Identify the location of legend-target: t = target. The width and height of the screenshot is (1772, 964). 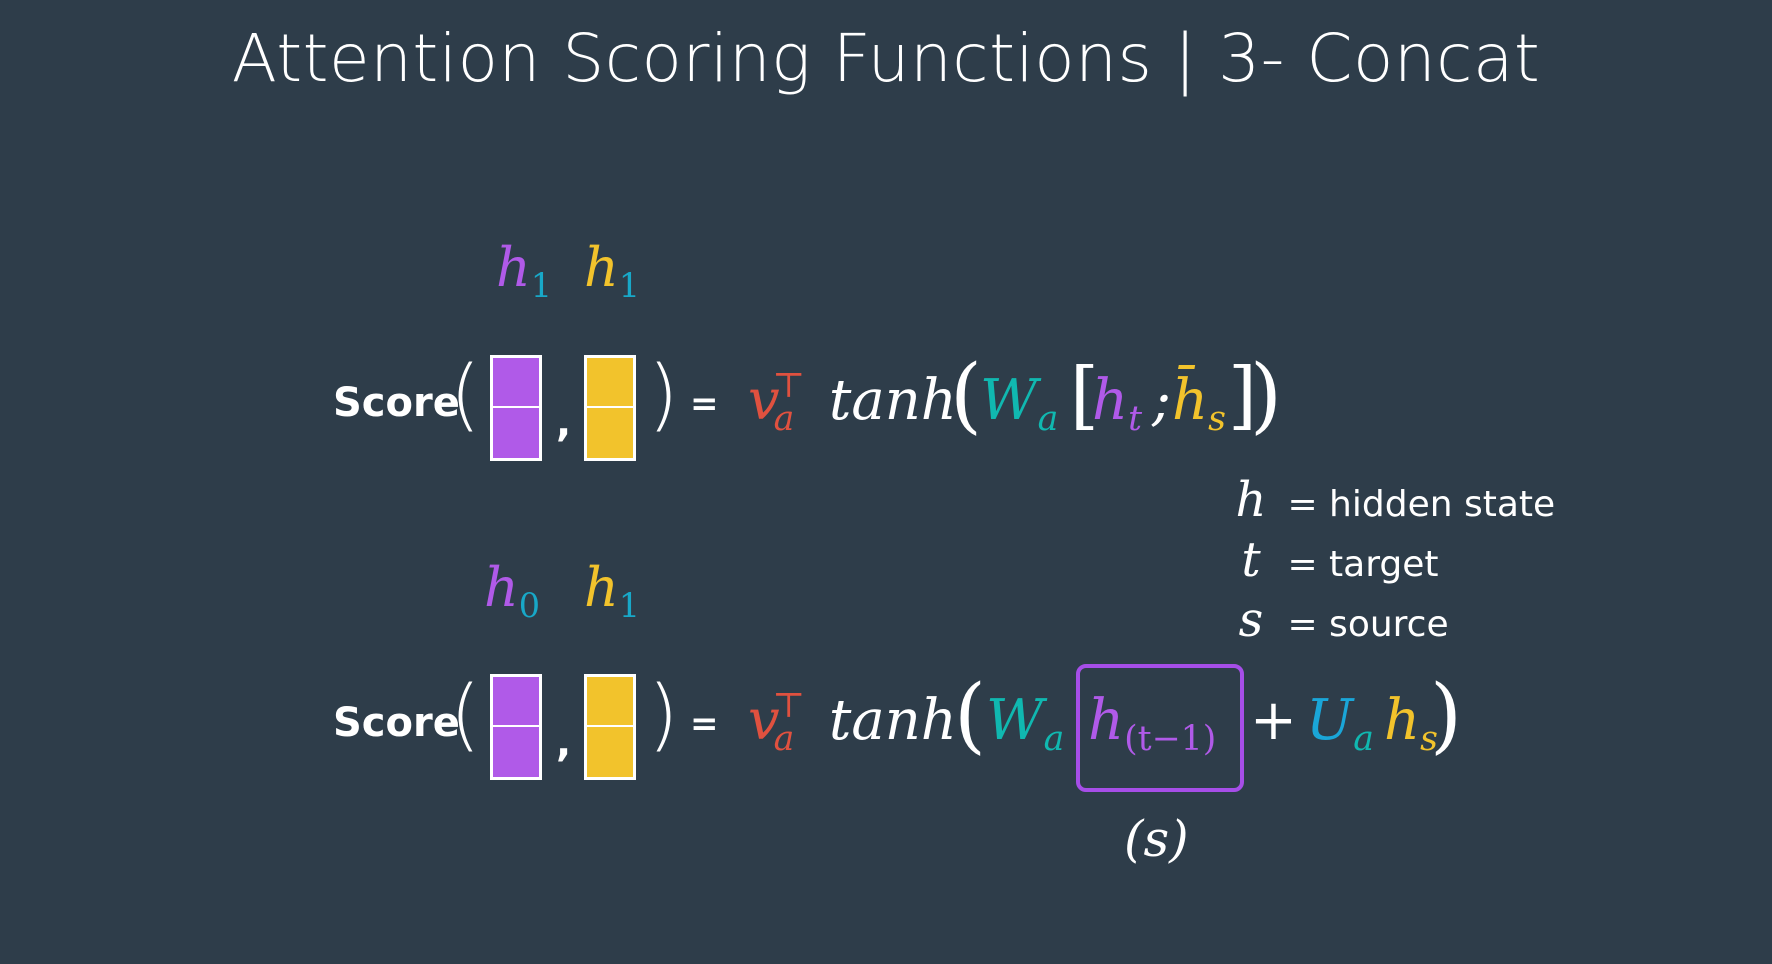
(1332, 560).